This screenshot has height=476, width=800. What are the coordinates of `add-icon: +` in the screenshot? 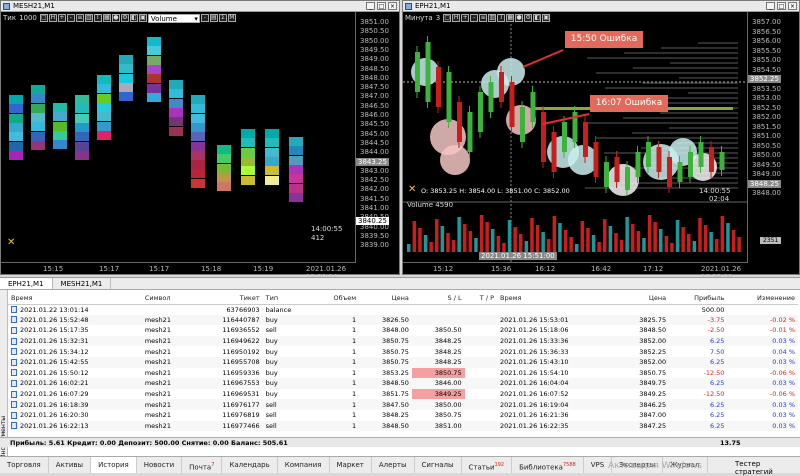 It's located at (61, 18).